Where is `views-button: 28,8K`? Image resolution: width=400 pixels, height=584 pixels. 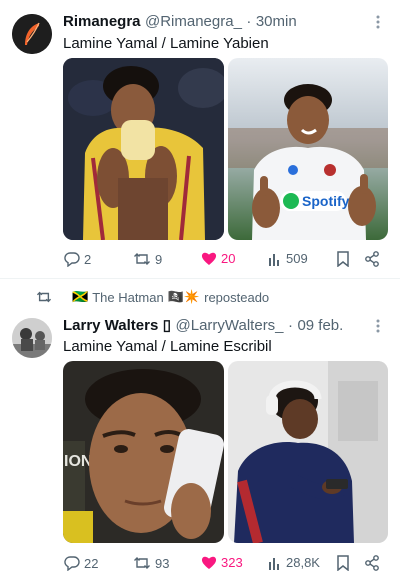 views-button: 28,8K is located at coordinates (294, 562).